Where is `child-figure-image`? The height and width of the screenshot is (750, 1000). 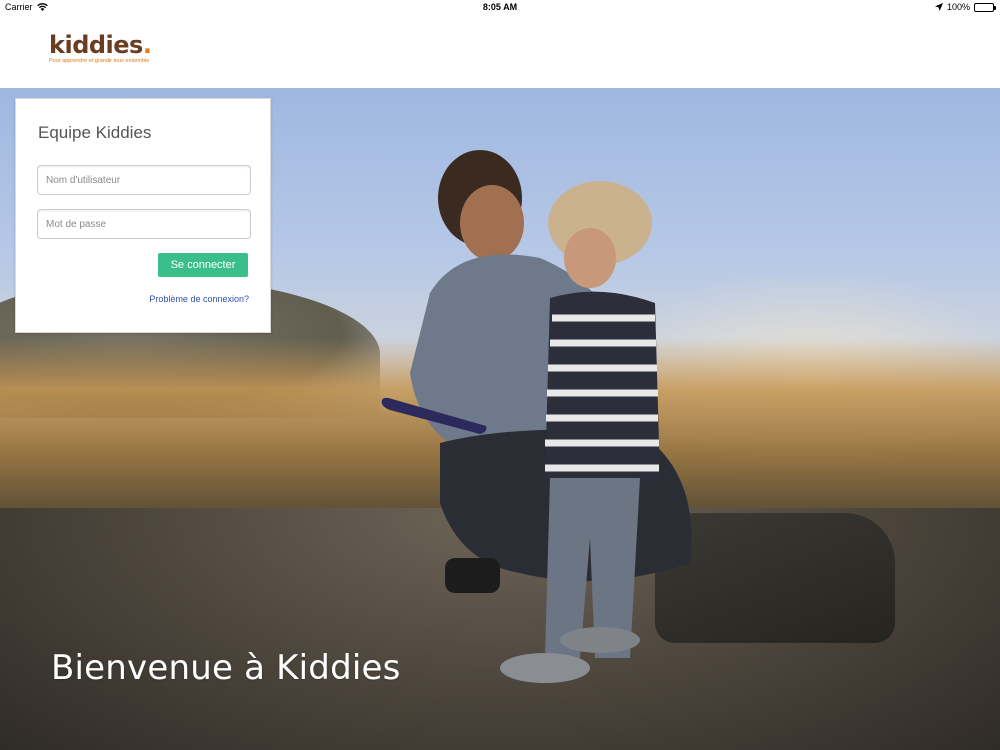
child-figure-image is located at coordinates (580, 432).